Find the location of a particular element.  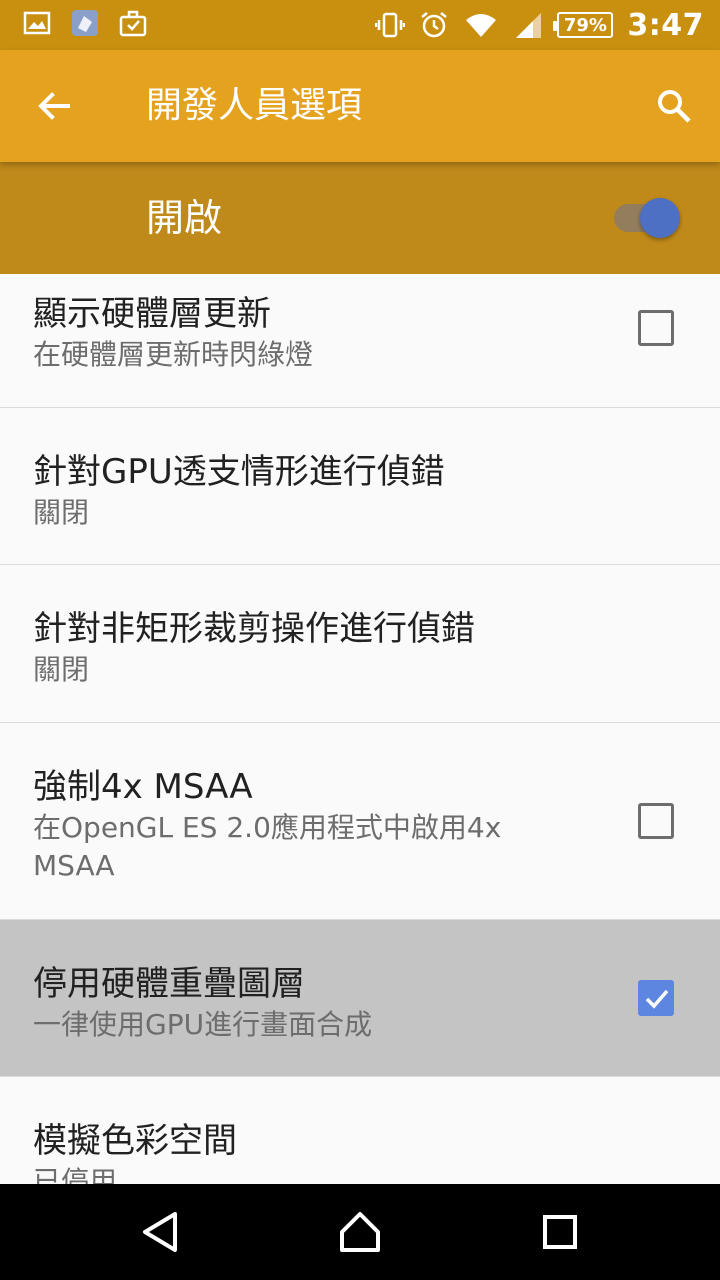

gallery-notification-icon is located at coordinates (37, 23).